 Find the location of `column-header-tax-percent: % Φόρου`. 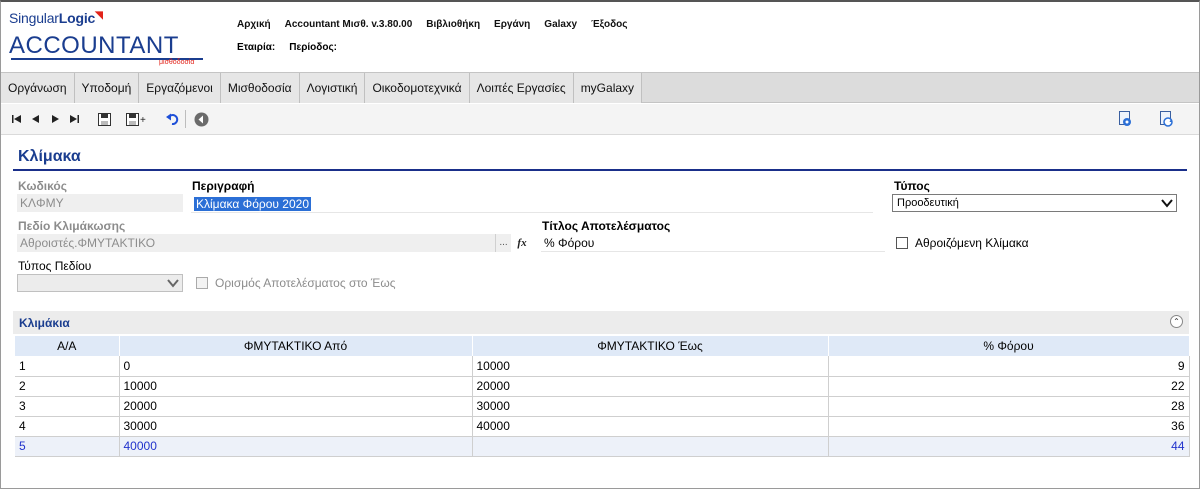

column-header-tax-percent: % Φόρου is located at coordinates (1009, 346).